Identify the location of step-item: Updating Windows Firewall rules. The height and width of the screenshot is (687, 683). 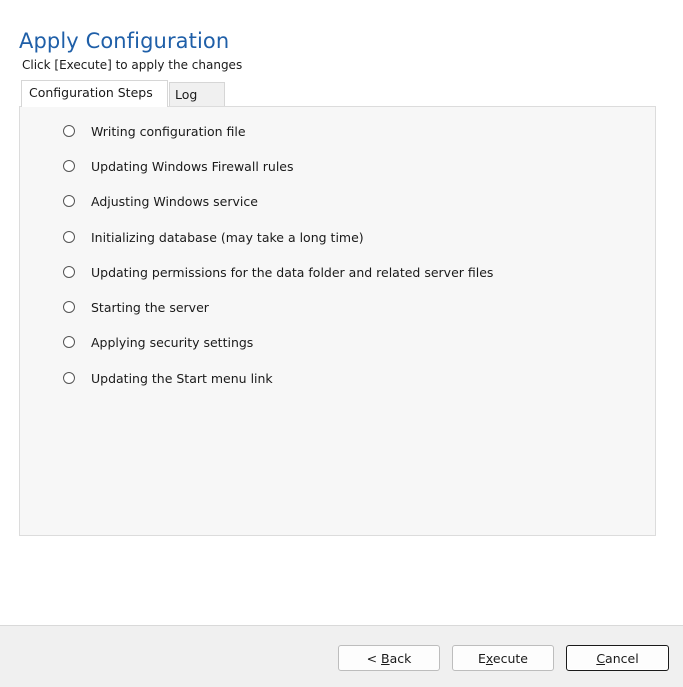
(178, 166).